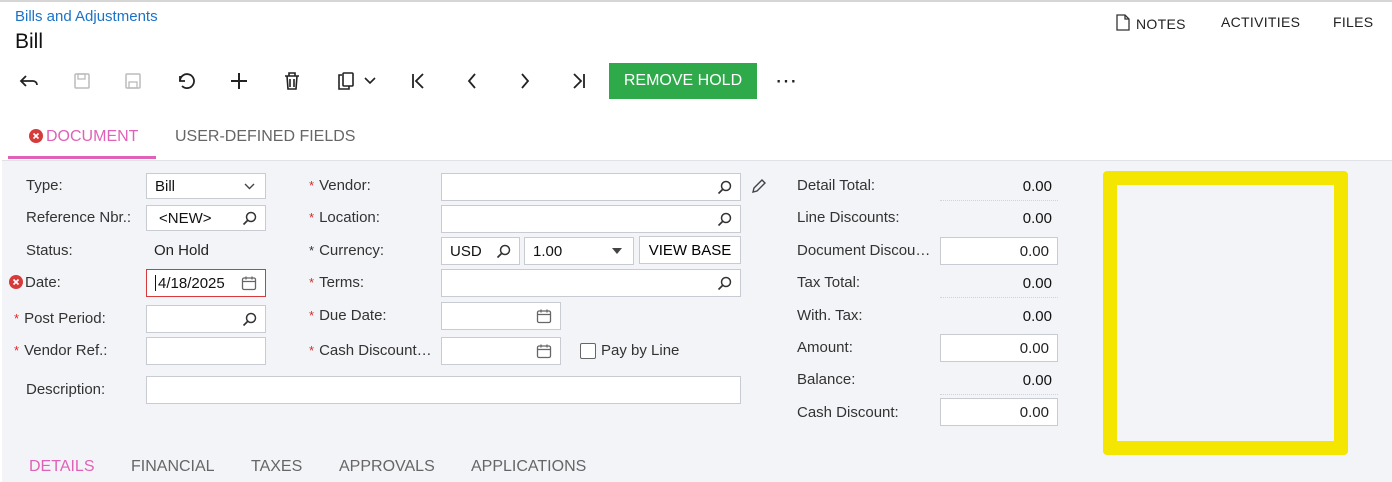 The width and height of the screenshot is (1392, 482). What do you see at coordinates (759, 188) in the screenshot?
I see `pencil-icon` at bounding box center [759, 188].